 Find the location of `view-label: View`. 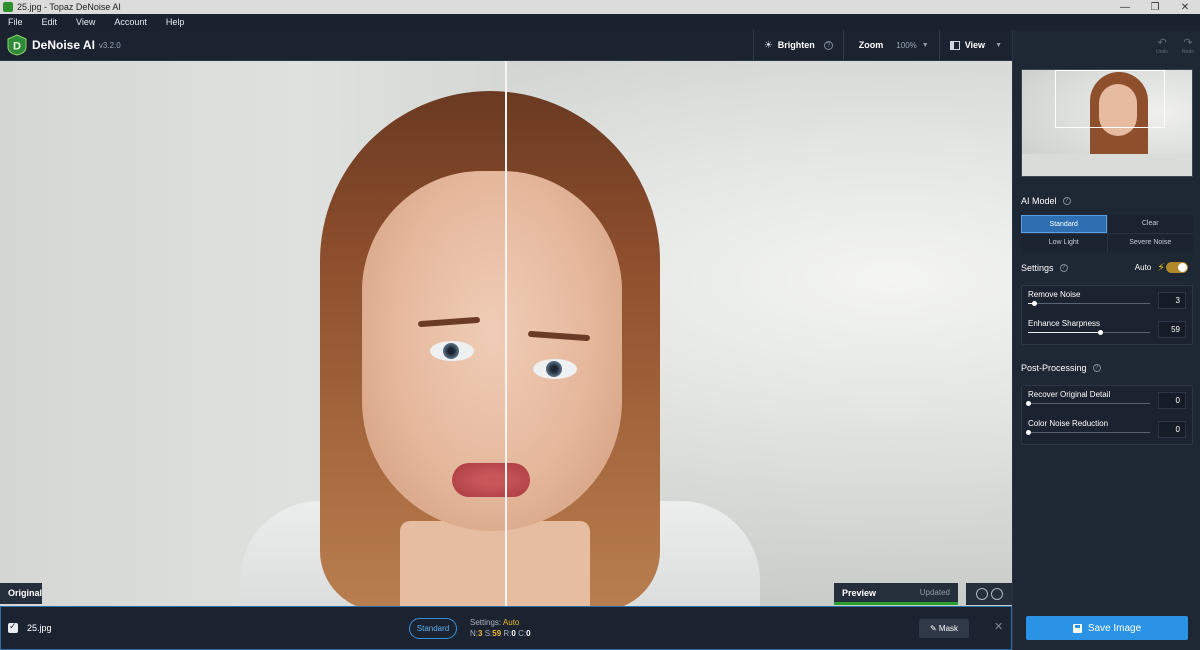

view-label: View is located at coordinates (975, 45).